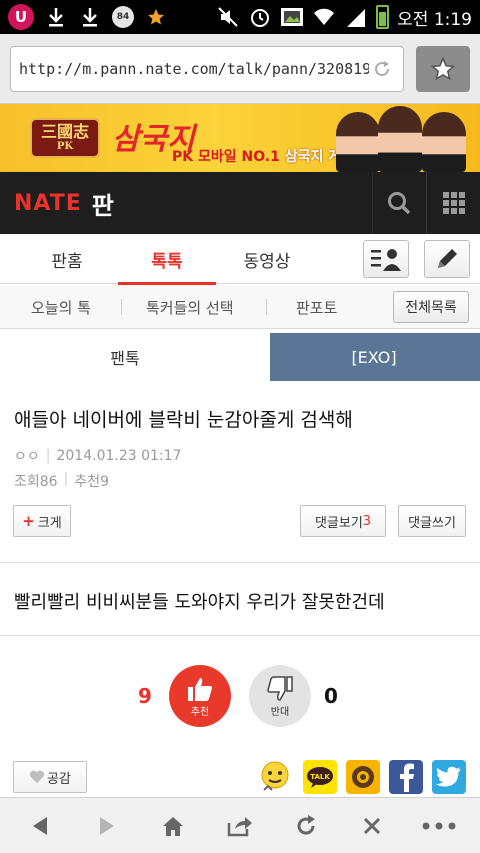  What do you see at coordinates (183, 420) in the screenshot?
I see `article-title: 애들아 네이버에 블락비 눈감아줄게 검색해` at bounding box center [183, 420].